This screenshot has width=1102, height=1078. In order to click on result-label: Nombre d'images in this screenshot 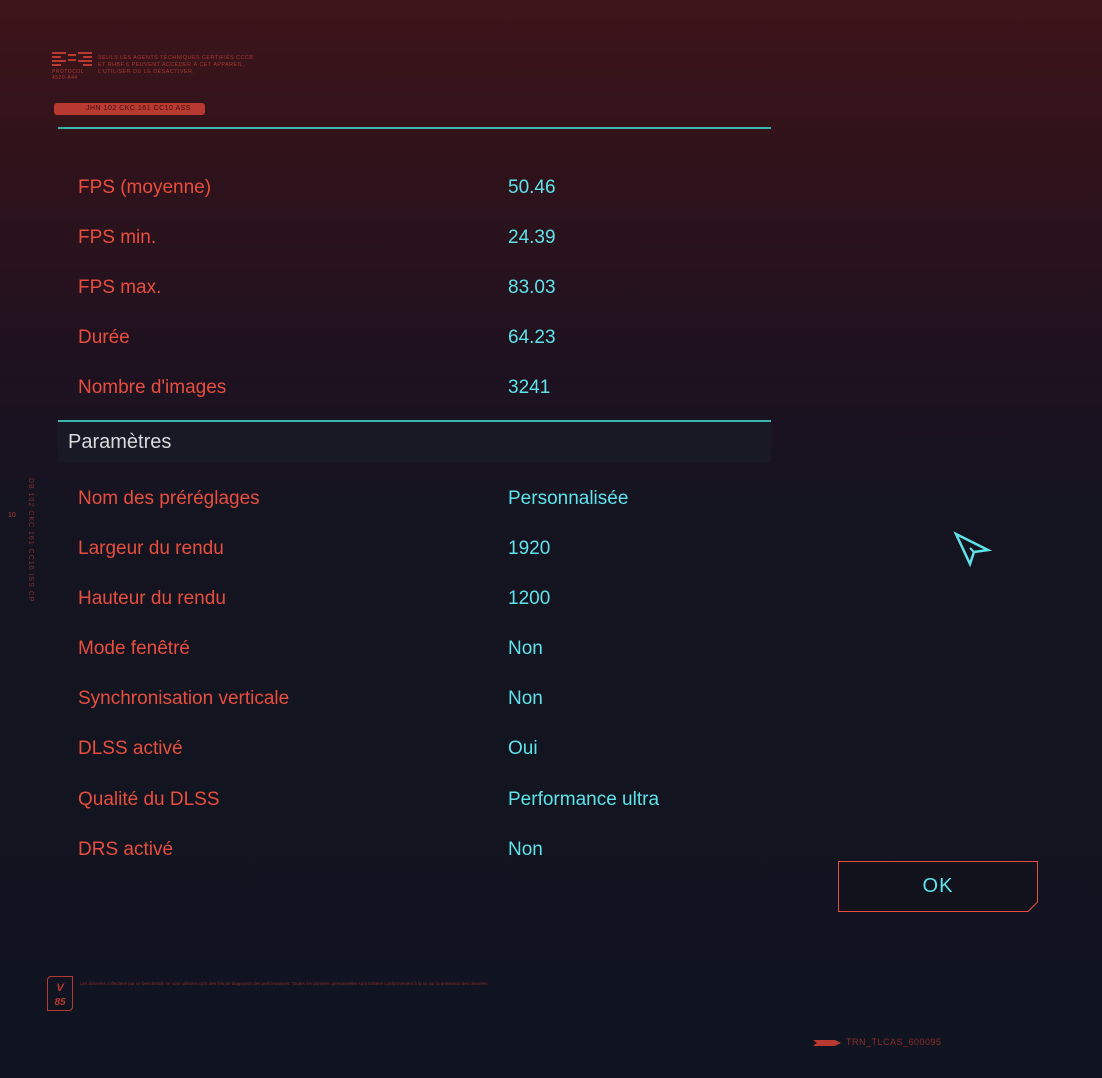, I will do `click(152, 387)`.